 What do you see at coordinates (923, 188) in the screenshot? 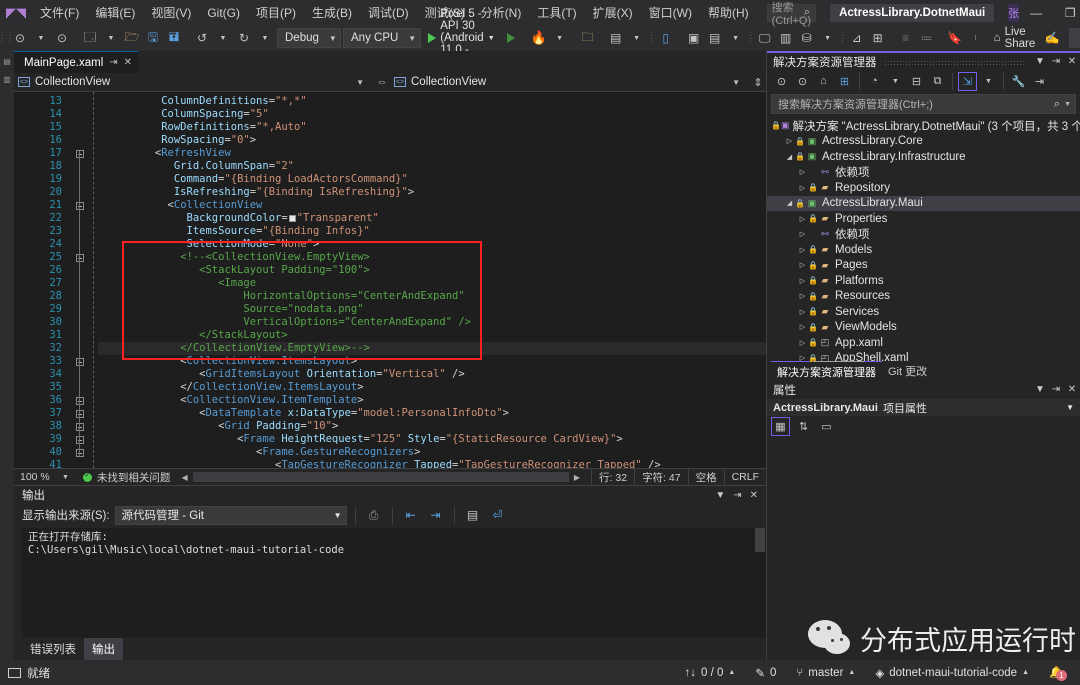
I see `tree-item: ▷ 🔒 ▰ Repository` at bounding box center [923, 188].